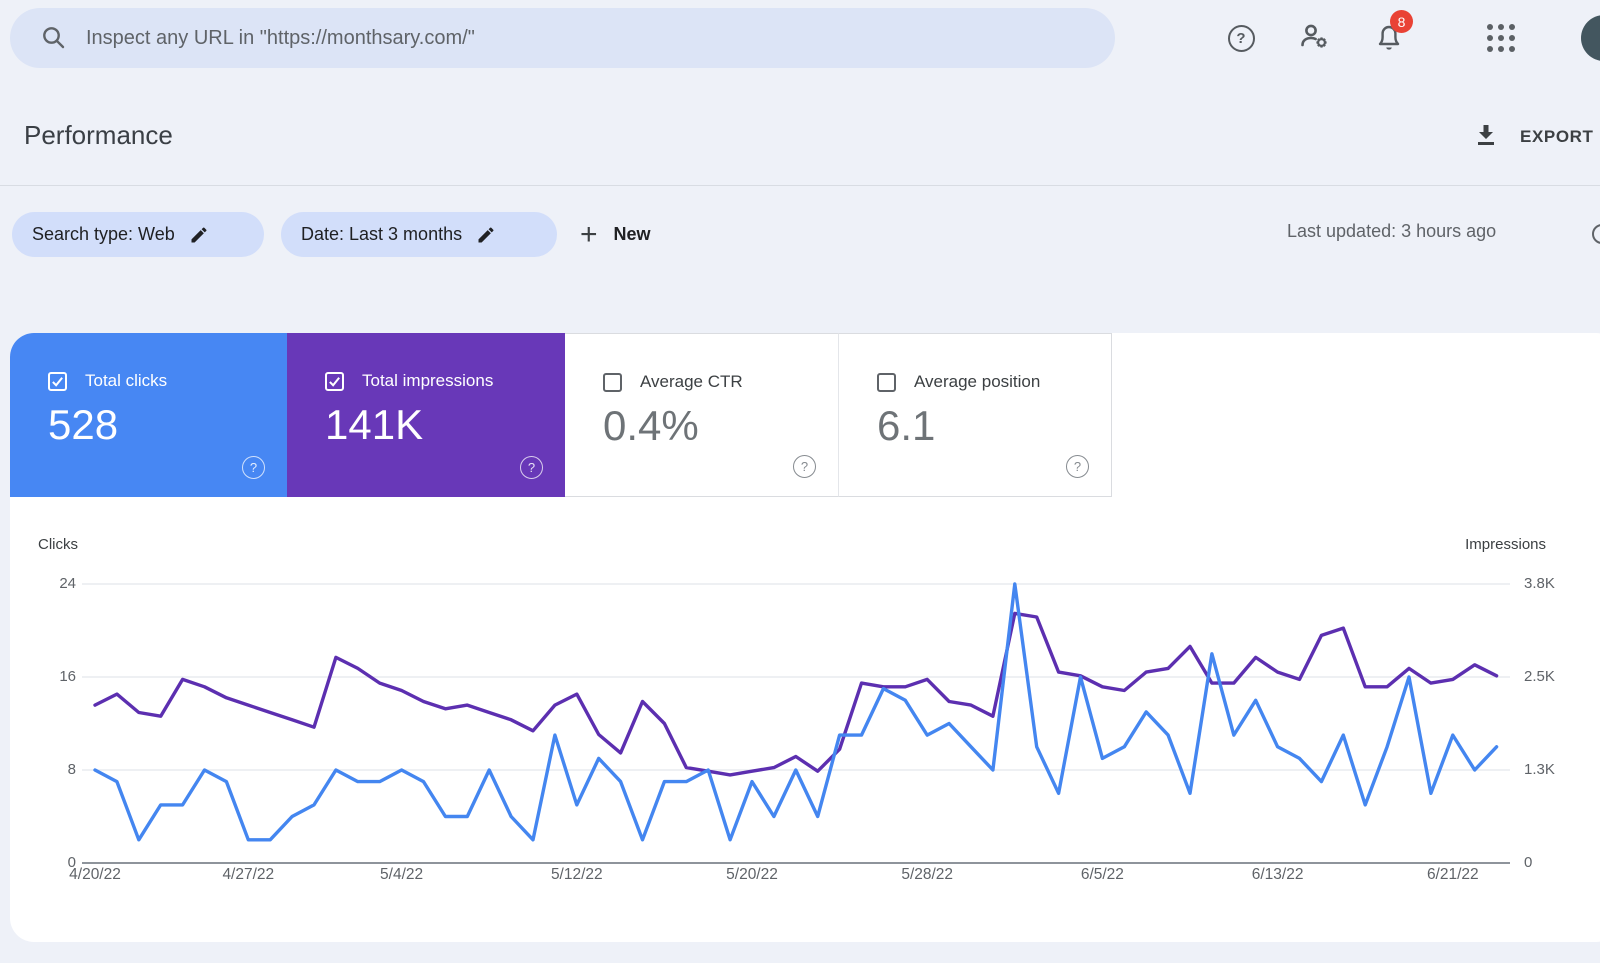  I want to click on right-axis-label: Impressions, so click(1505, 544).